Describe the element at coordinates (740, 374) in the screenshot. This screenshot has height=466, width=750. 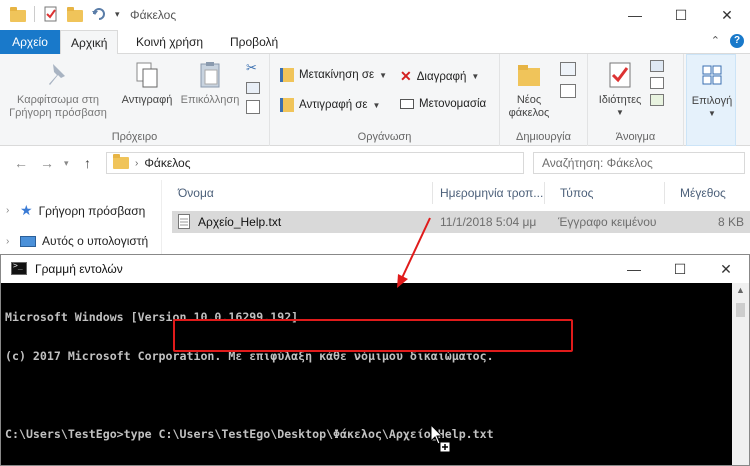
I see `cmd-scrollbar: ▲` at that location.